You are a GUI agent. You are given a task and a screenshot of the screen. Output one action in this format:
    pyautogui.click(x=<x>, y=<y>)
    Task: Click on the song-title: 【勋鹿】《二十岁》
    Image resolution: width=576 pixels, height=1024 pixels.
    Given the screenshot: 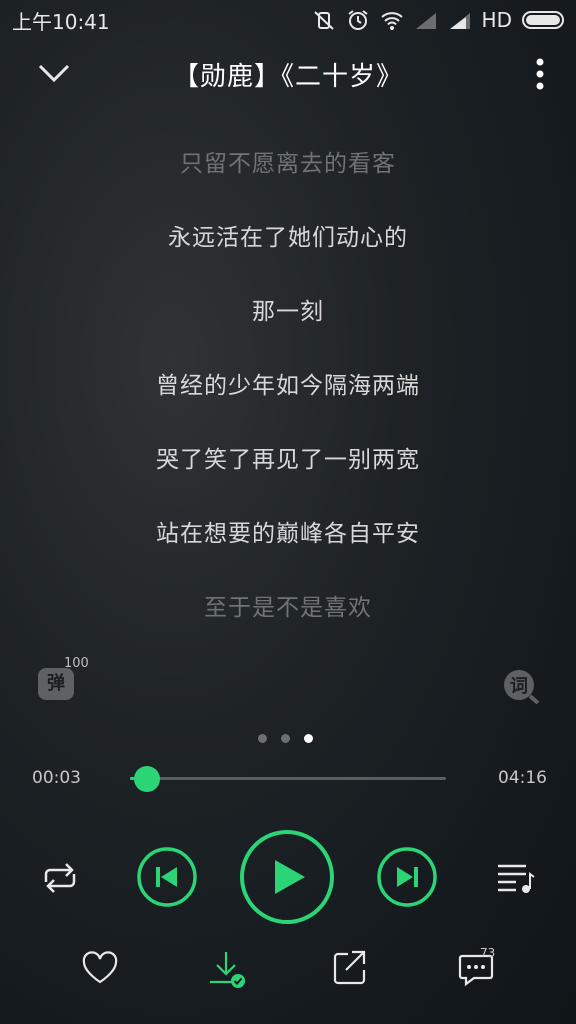 What is the action you would take?
    pyautogui.click(x=287, y=77)
    